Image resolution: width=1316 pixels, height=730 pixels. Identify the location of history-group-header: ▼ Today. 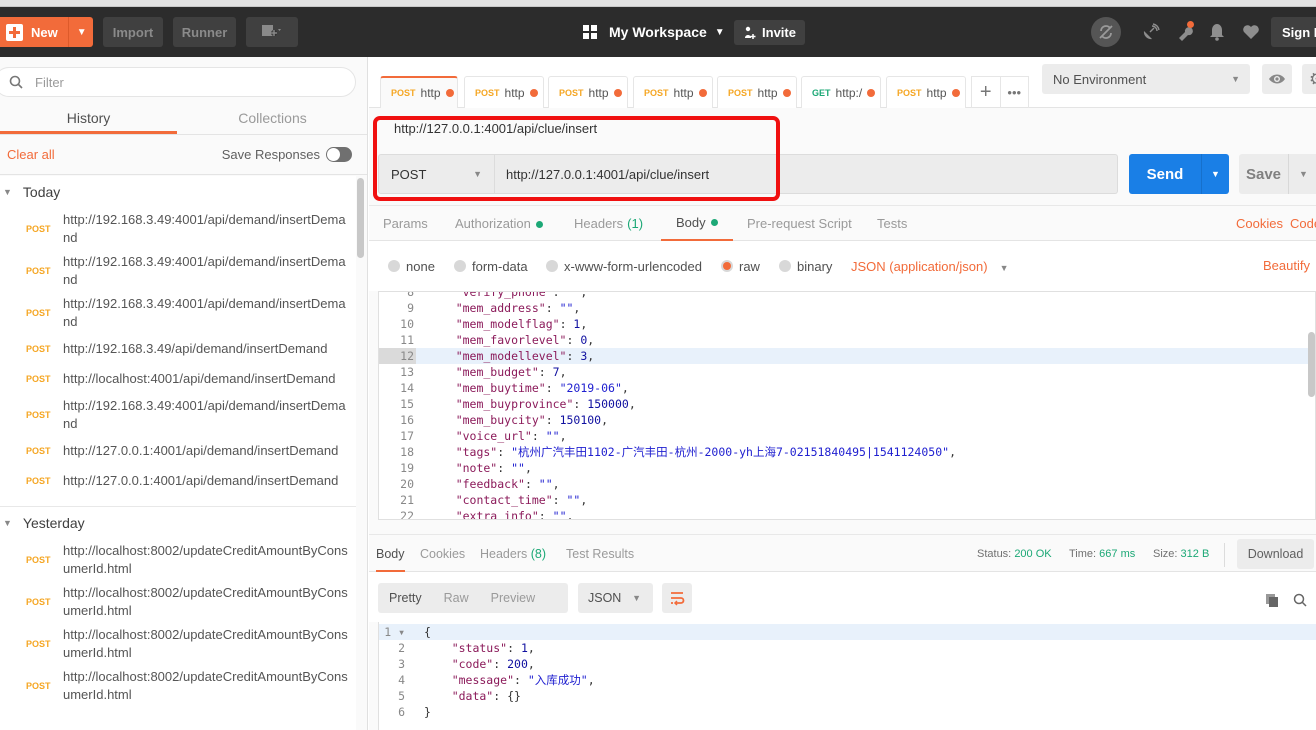
(178, 192).